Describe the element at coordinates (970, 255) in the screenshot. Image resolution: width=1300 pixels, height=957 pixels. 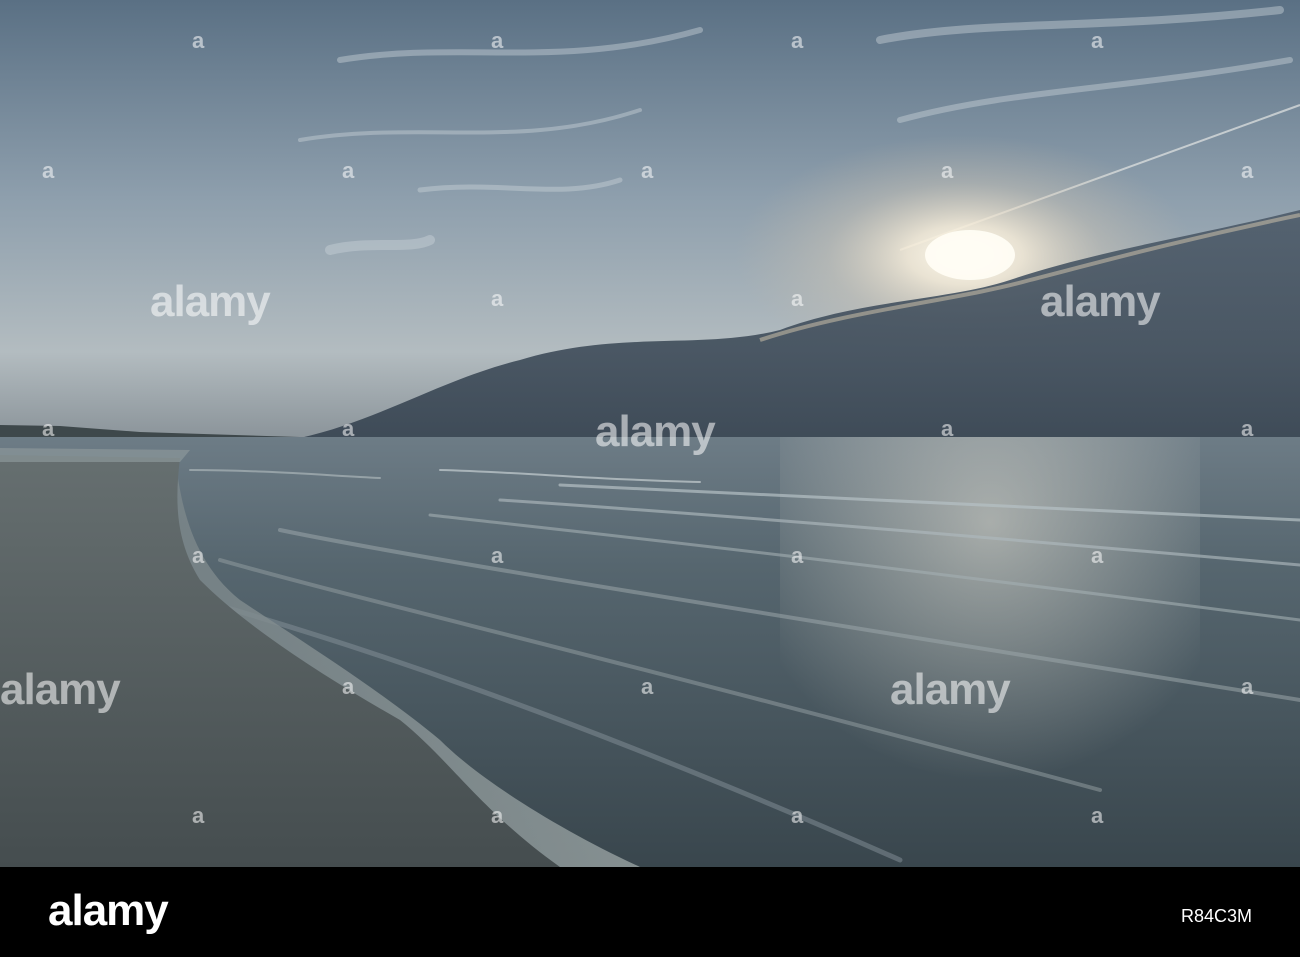
I see `sun` at that location.